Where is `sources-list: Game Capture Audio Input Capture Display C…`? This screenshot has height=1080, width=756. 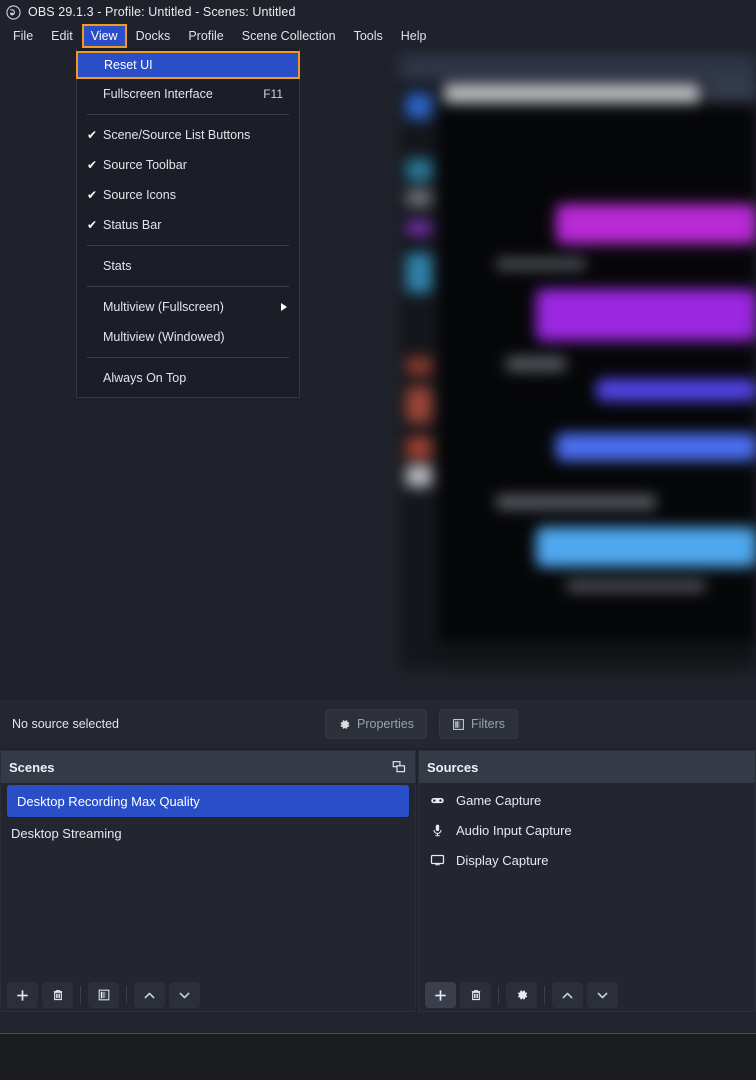
sources-list: Game Capture Audio Input Capture Display C… is located at coordinates (587, 881).